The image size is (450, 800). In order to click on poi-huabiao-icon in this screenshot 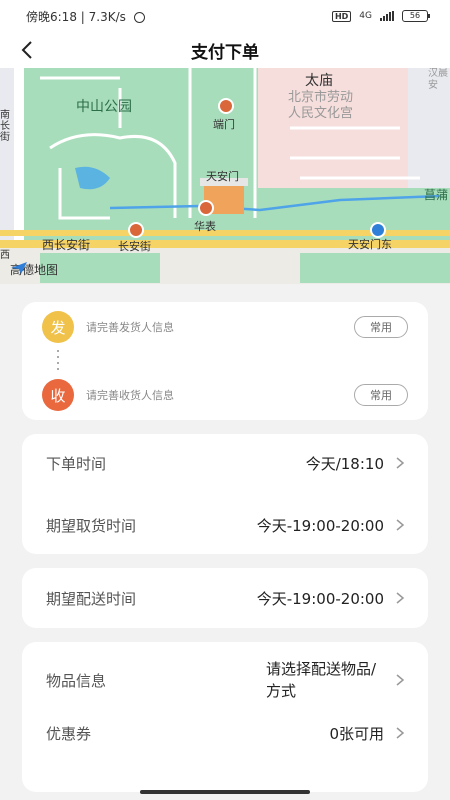, I will do `click(206, 208)`.